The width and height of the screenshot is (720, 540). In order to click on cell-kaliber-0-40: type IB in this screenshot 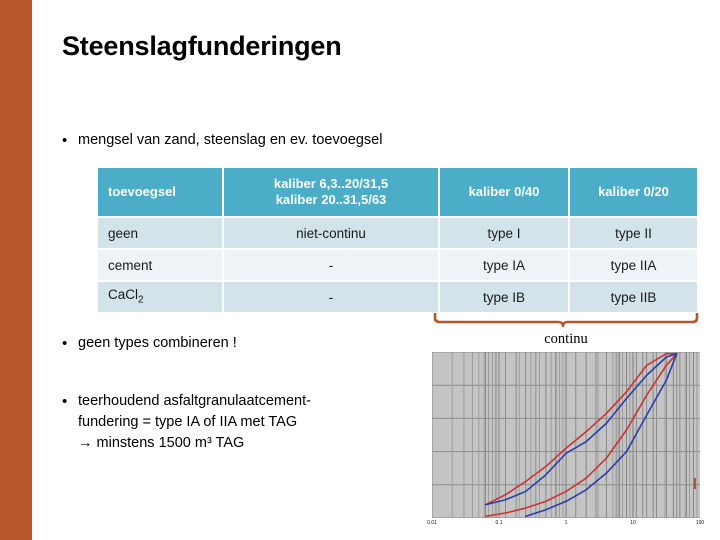, I will do `click(504, 297)`.